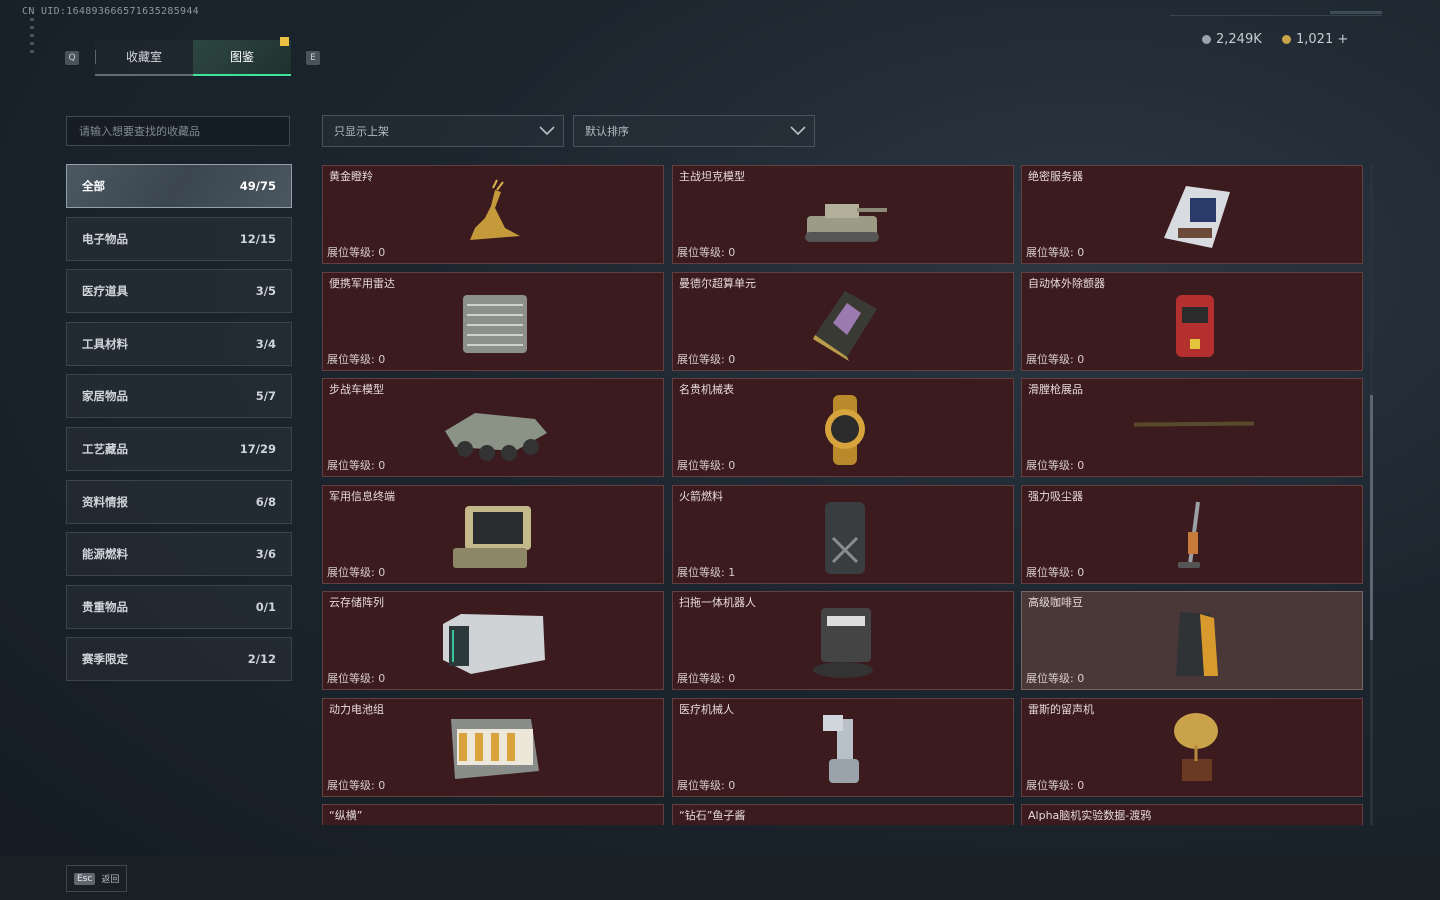 The width and height of the screenshot is (1440, 900). Describe the element at coordinates (93, 186) in the screenshot. I see `sidebar-item-label: 全部` at that location.